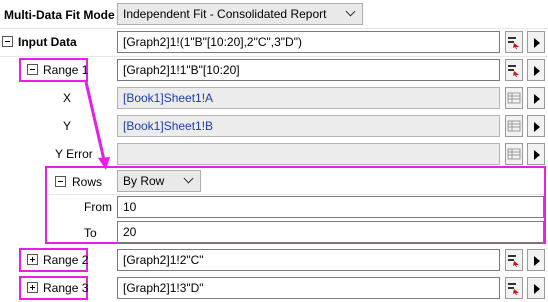  What do you see at coordinates (66, 288) in the screenshot?
I see `range3-label: Range 3` at bounding box center [66, 288].